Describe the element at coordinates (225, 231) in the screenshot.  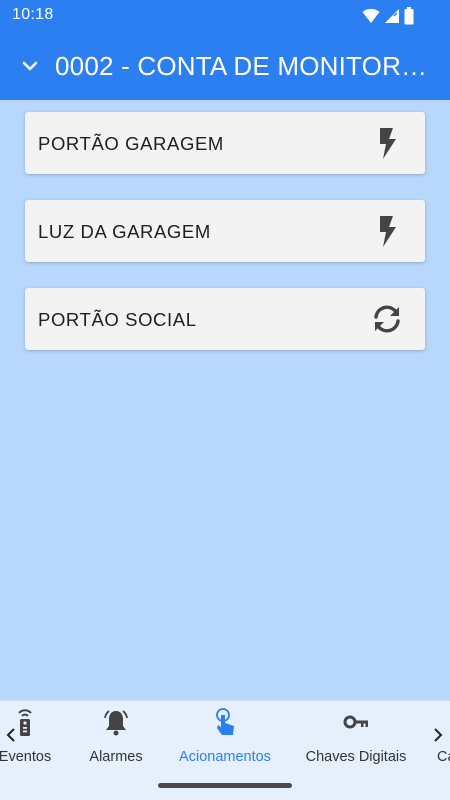
I see `action-card-luz-da-garagem: LUZ DA GARAGEM` at that location.